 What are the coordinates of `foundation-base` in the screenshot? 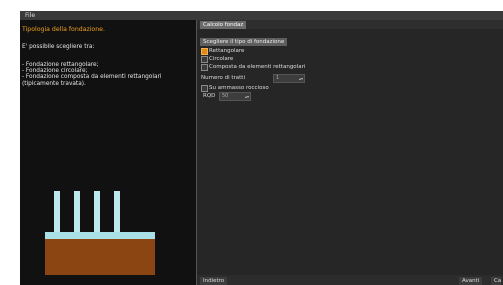 It's located at (100, 257).